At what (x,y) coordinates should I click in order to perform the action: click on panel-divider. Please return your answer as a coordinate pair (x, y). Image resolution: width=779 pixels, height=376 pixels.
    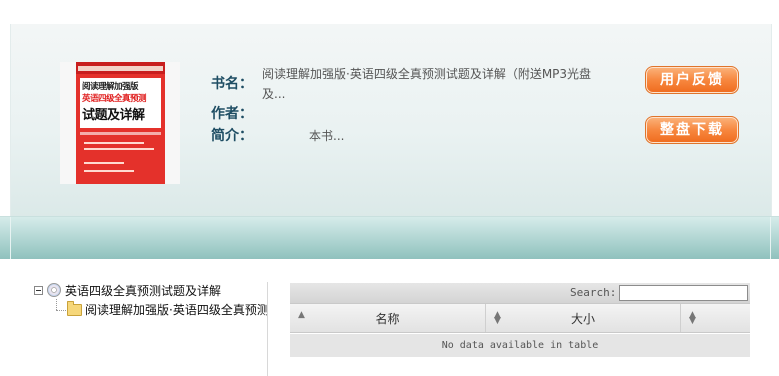
    Looking at the image, I should click on (267, 329).